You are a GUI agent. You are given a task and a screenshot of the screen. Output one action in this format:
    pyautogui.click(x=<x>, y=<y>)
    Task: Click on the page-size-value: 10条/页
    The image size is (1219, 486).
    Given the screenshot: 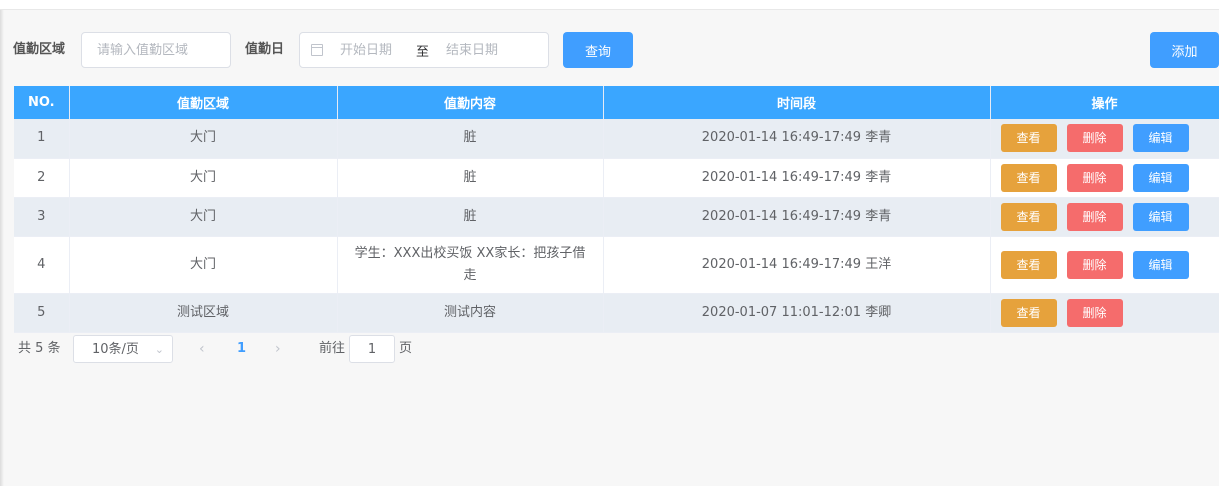 What is the action you would take?
    pyautogui.click(x=115, y=349)
    